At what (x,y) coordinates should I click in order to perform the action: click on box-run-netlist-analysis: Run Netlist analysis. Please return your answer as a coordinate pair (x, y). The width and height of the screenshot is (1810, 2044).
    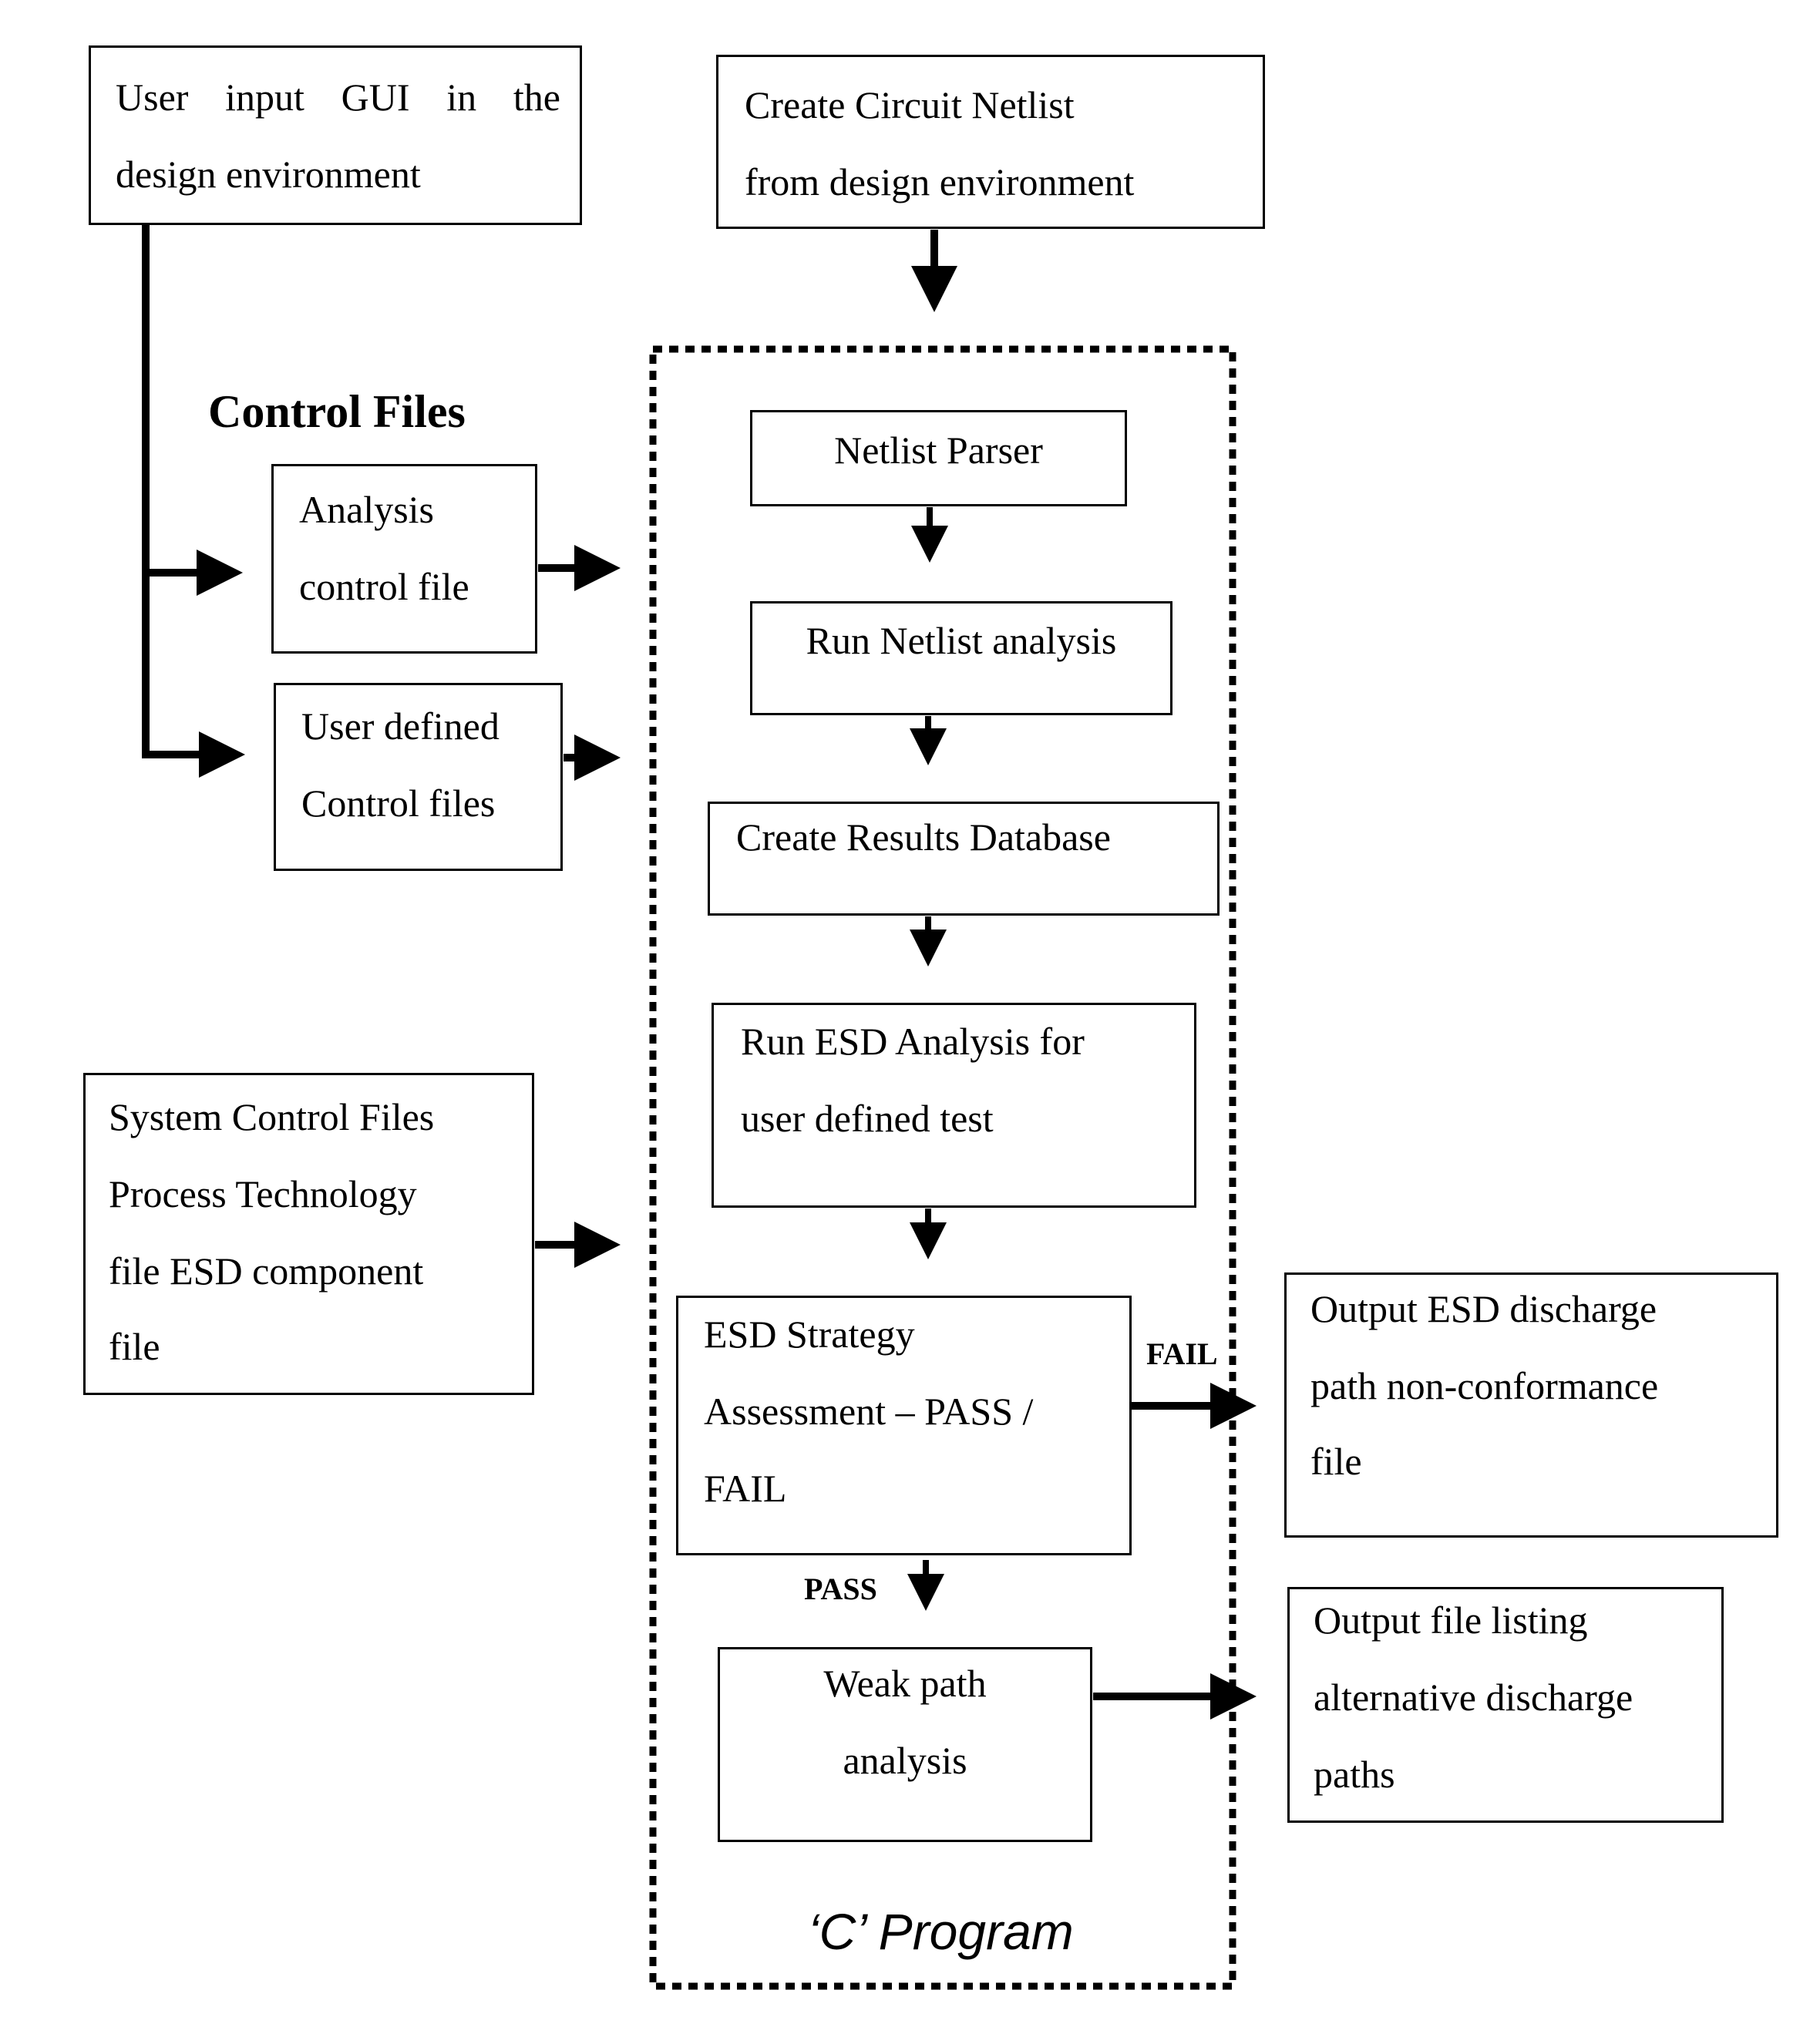
    Looking at the image, I should click on (961, 658).